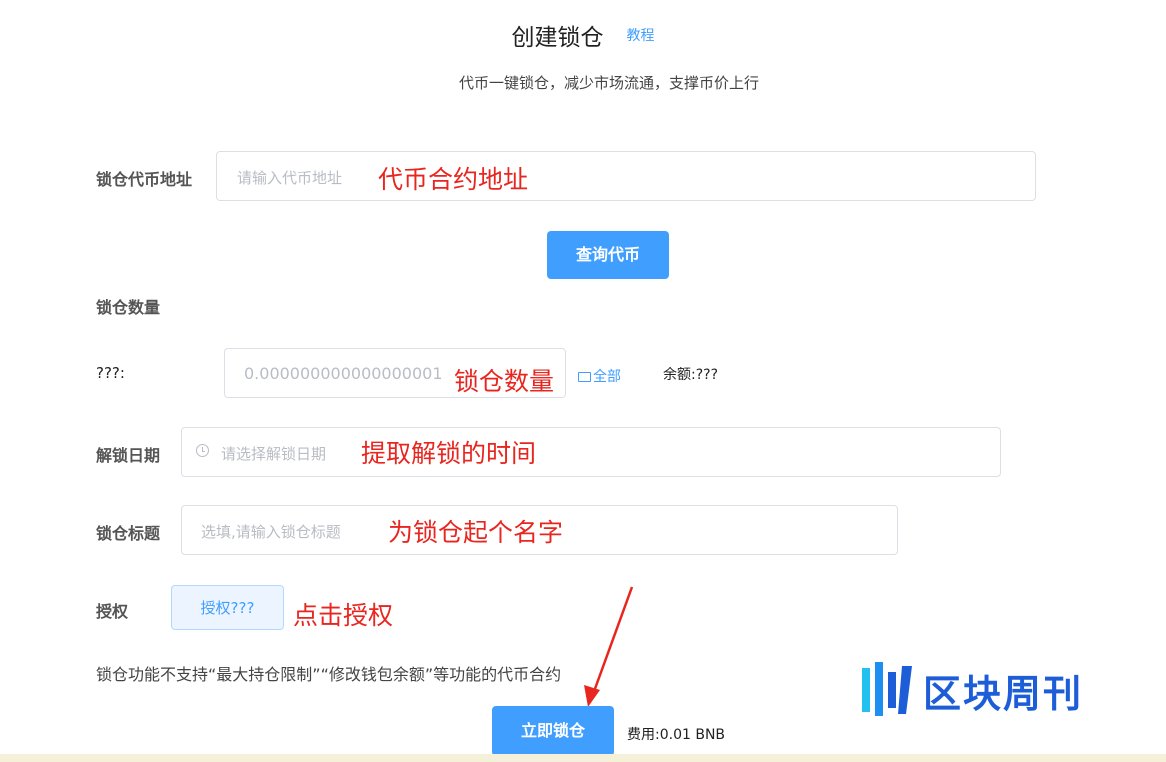 The image size is (1166, 762). What do you see at coordinates (202, 450) in the screenshot?
I see `clock-icon` at bounding box center [202, 450].